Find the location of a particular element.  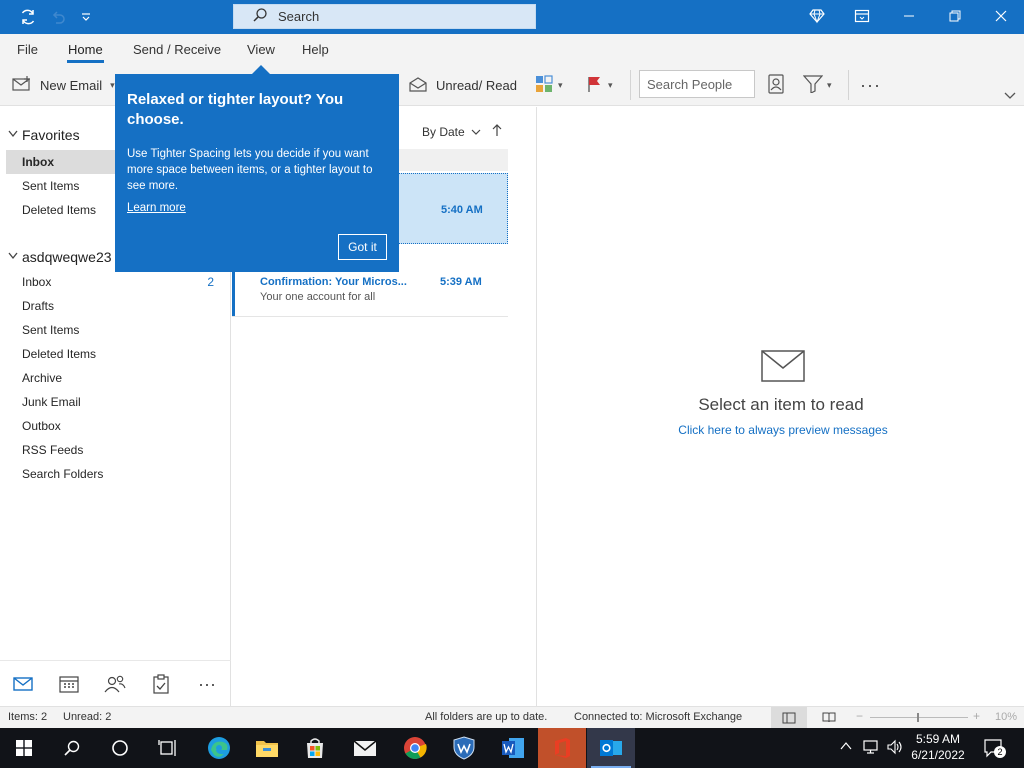

tab-send-receive: Send / Receive is located at coordinates (177, 49).